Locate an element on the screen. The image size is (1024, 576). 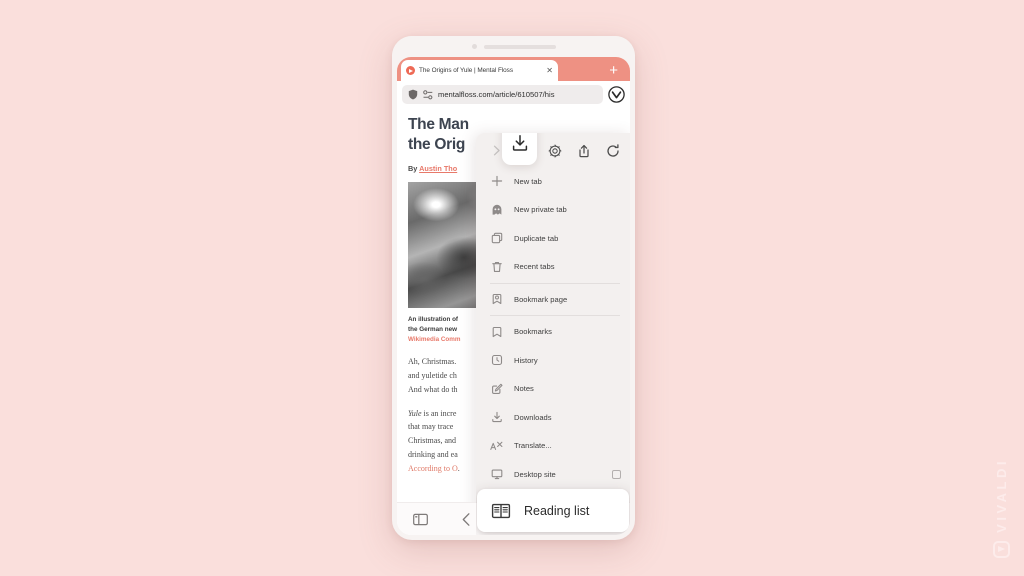
browser-tabstrip: The Origins of Yule | Mental Floss ✕ + is located at coordinates (513, 69).